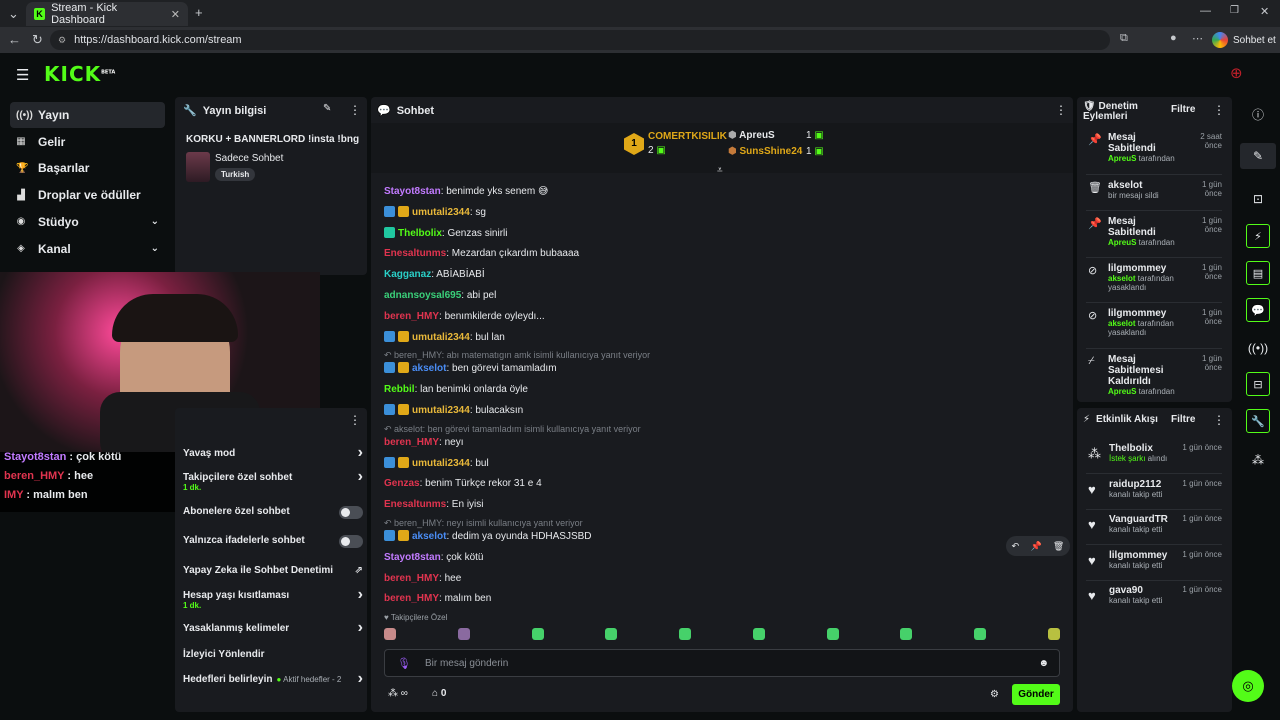 The image size is (1280, 720). What do you see at coordinates (1155, 595) in the screenshot?
I see `activity-item: ♥ gava90 kanalı takip etti 1 gün önce` at bounding box center [1155, 595].